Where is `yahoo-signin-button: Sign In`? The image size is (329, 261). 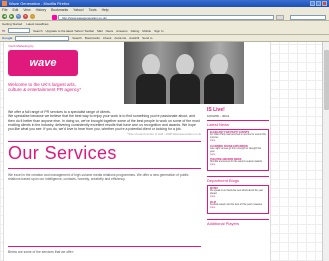 yahoo-signin-button: Sign In is located at coordinates (158, 31).